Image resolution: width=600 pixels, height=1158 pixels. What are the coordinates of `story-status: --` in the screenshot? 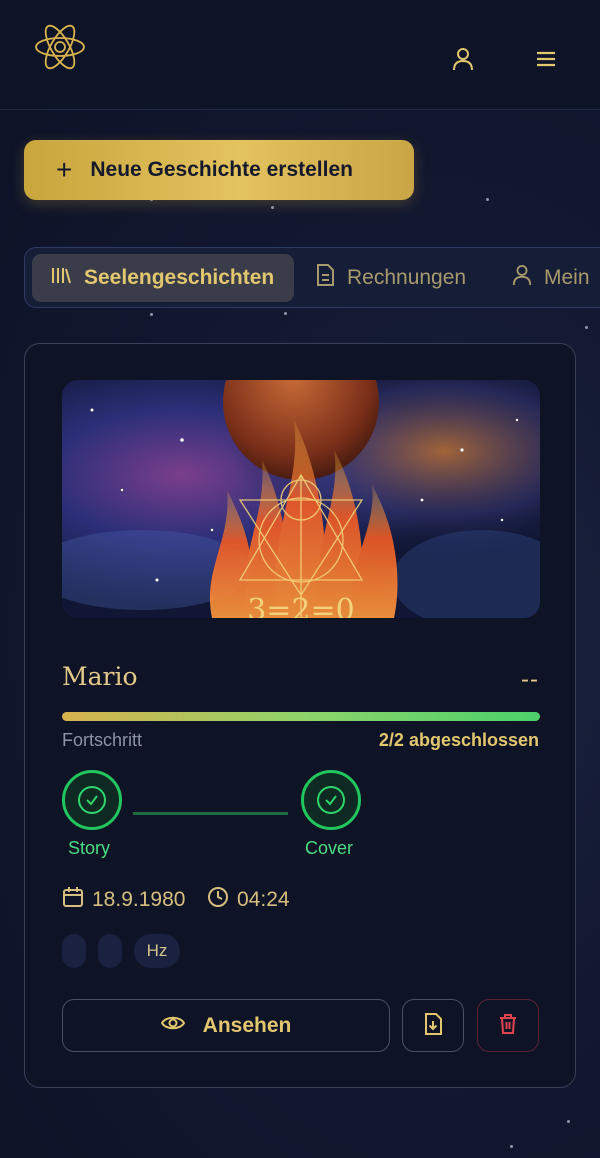 It's located at (530, 679).